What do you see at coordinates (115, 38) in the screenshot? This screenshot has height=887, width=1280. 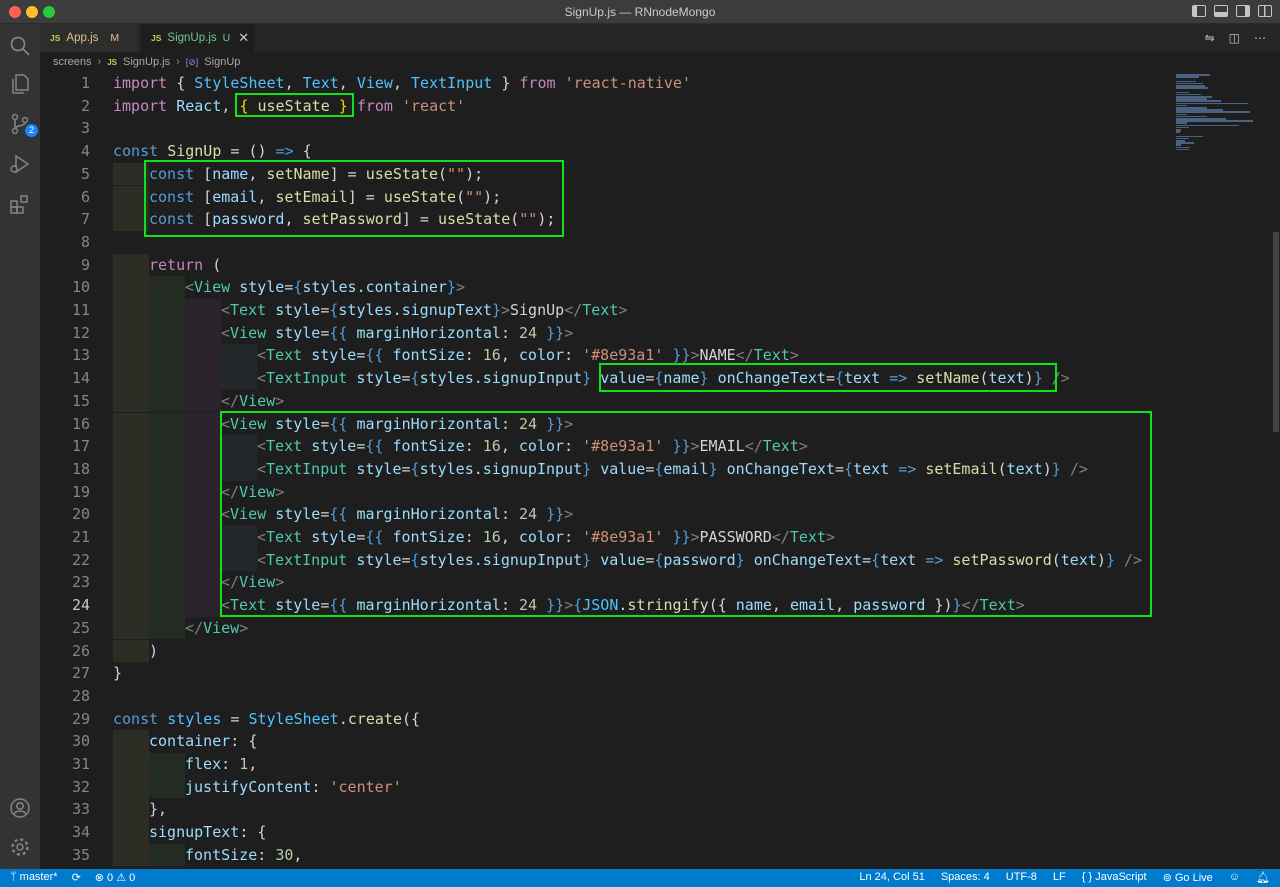 I see `tab-status: M` at bounding box center [115, 38].